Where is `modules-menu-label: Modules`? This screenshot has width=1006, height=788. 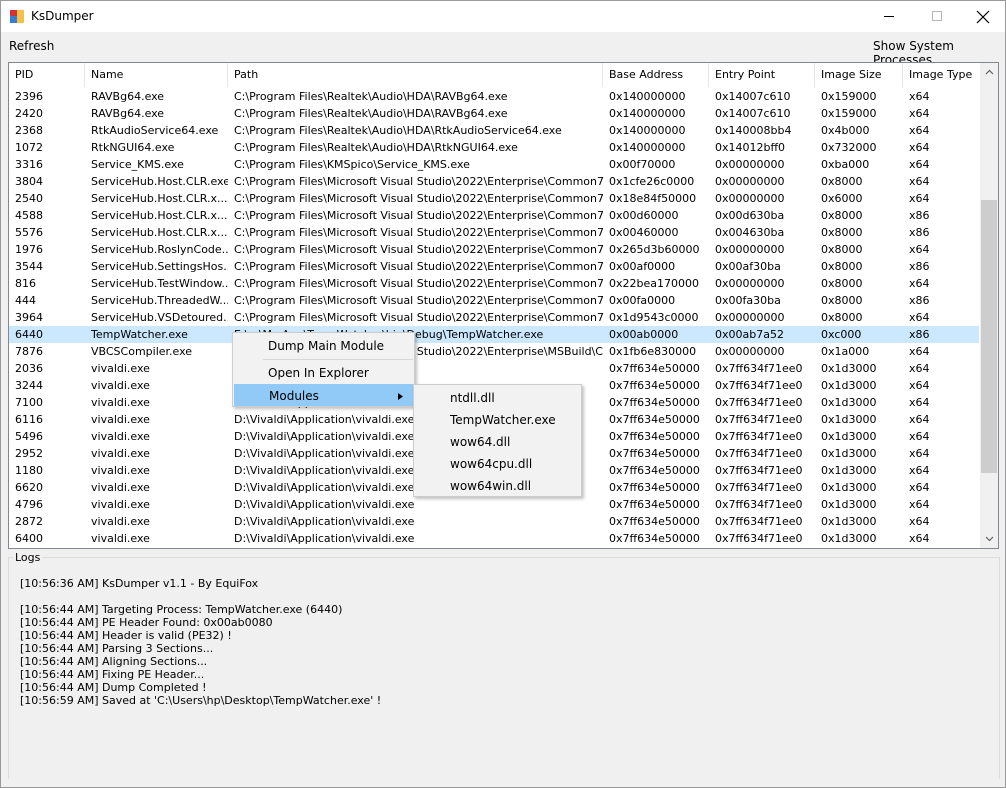 modules-menu-label: Modules is located at coordinates (294, 396).